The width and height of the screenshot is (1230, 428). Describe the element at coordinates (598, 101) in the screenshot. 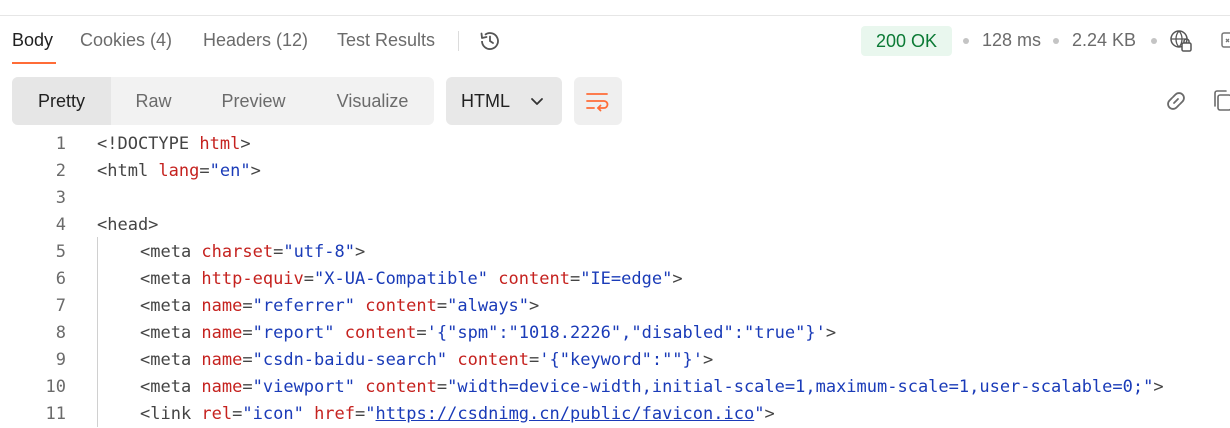

I see `wrap-lines-button` at that location.